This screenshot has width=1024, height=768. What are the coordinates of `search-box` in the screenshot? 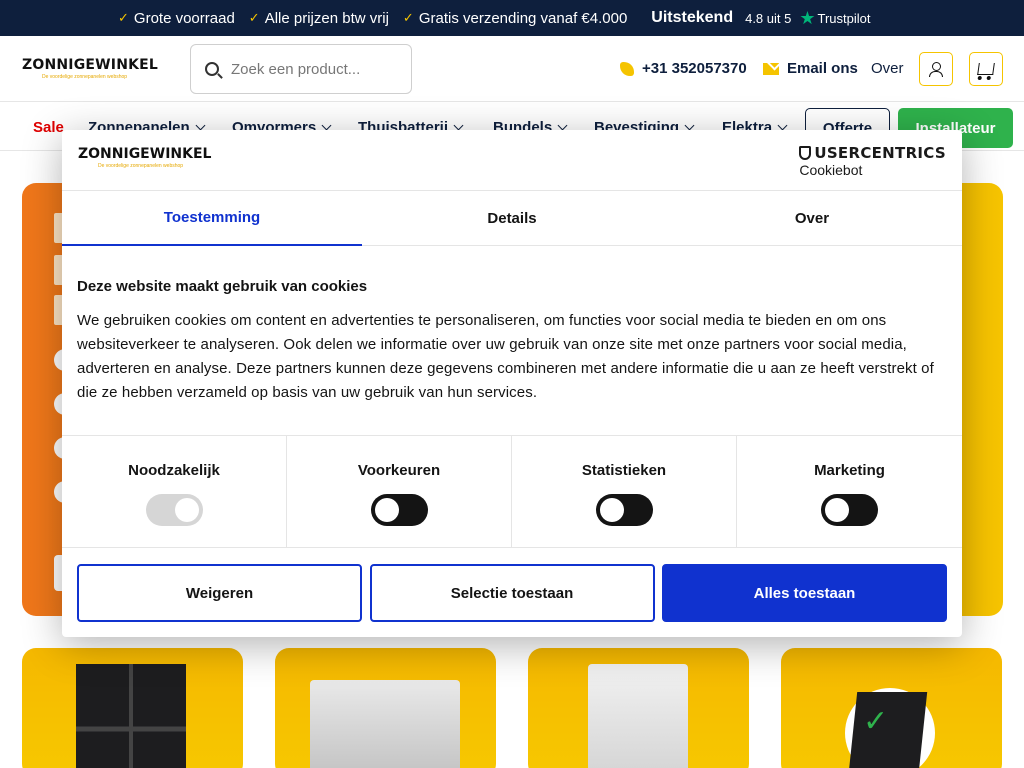 It's located at (301, 69).